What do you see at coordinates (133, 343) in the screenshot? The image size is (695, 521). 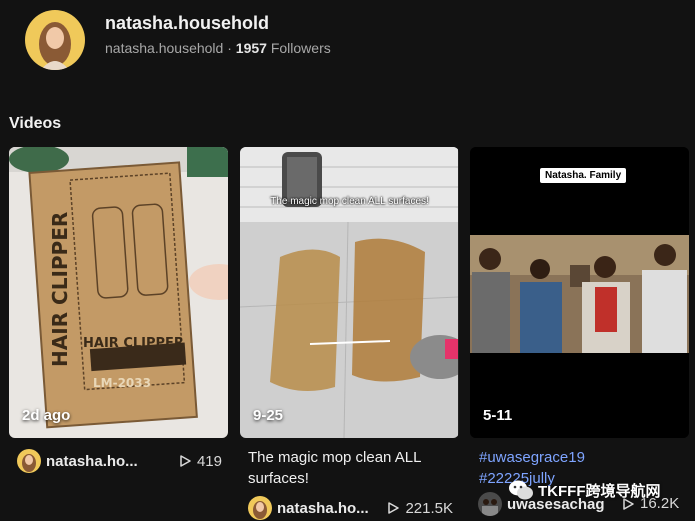 I see `box-front-text: HAIR CLIPPER` at bounding box center [133, 343].